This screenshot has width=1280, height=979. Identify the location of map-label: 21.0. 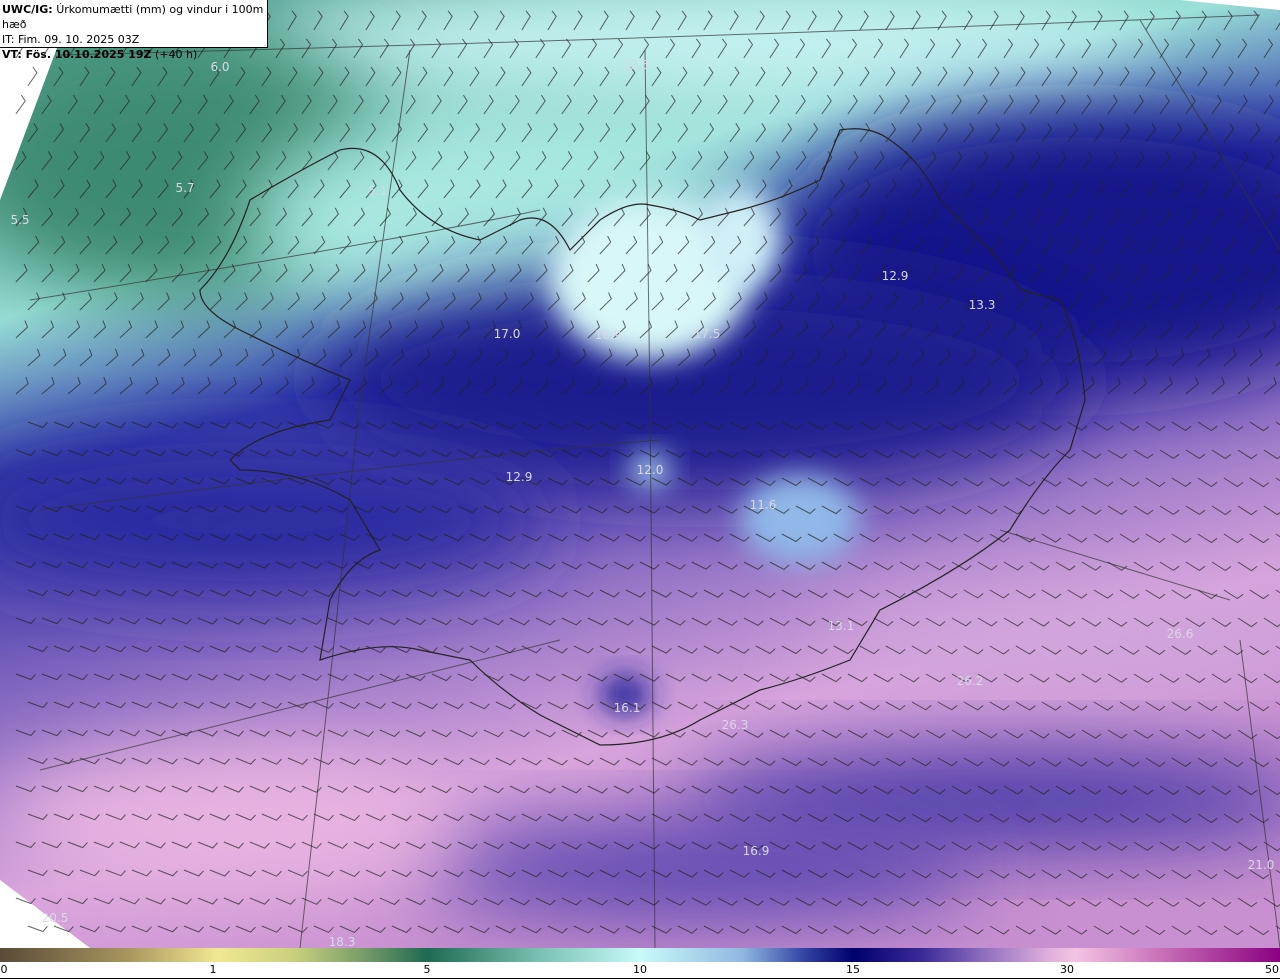
(1261, 865).